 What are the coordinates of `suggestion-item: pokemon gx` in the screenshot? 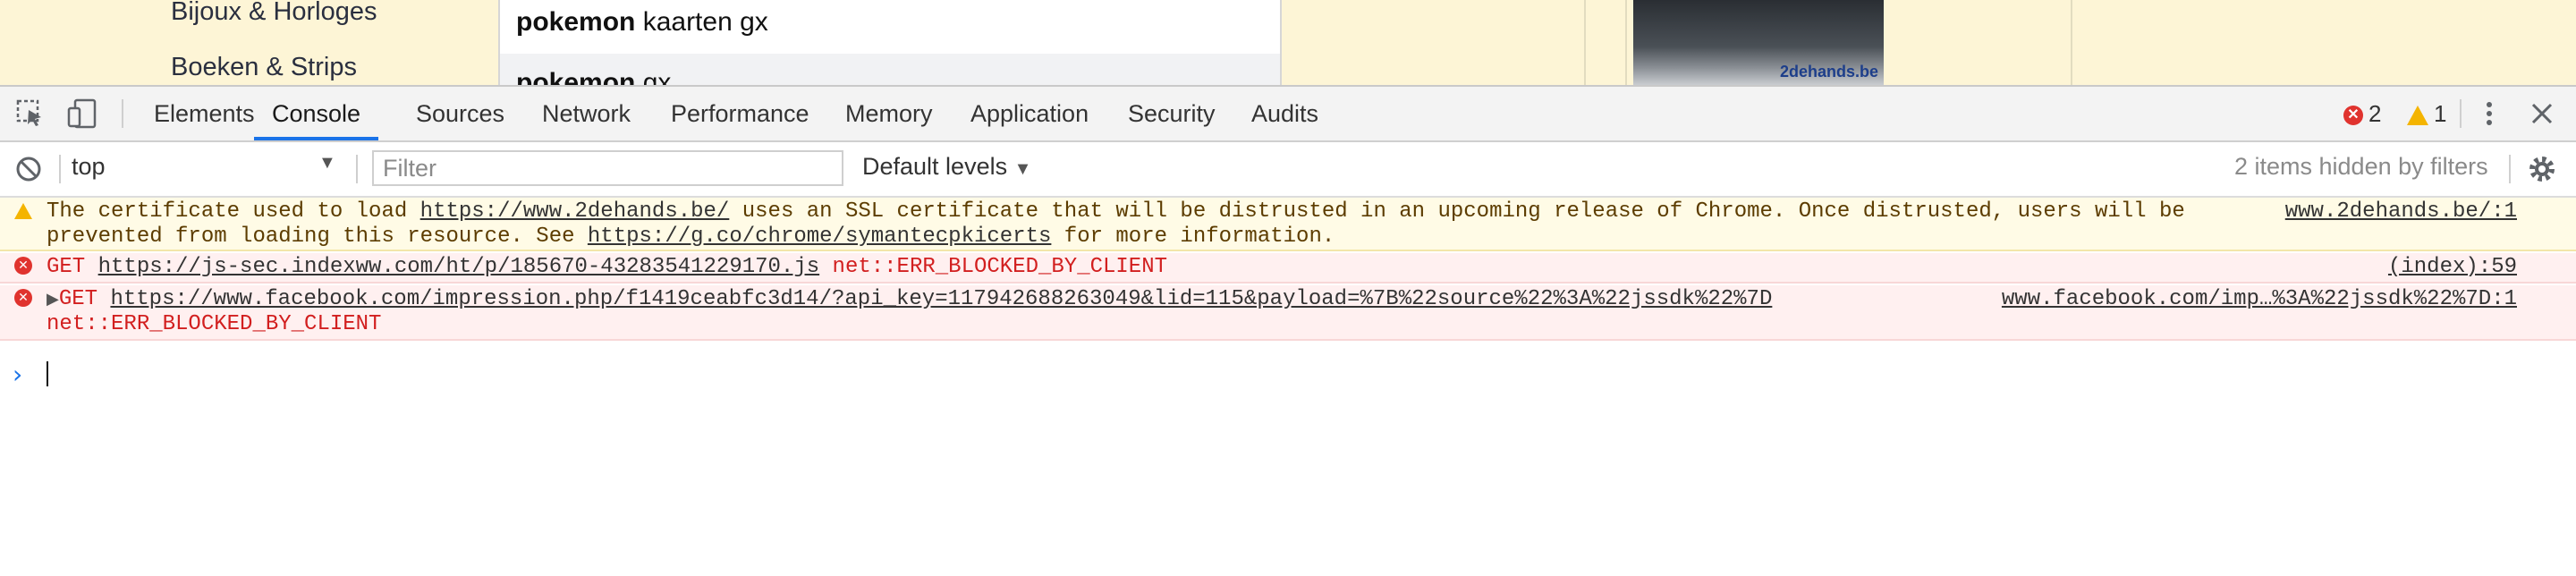 It's located at (593, 76).